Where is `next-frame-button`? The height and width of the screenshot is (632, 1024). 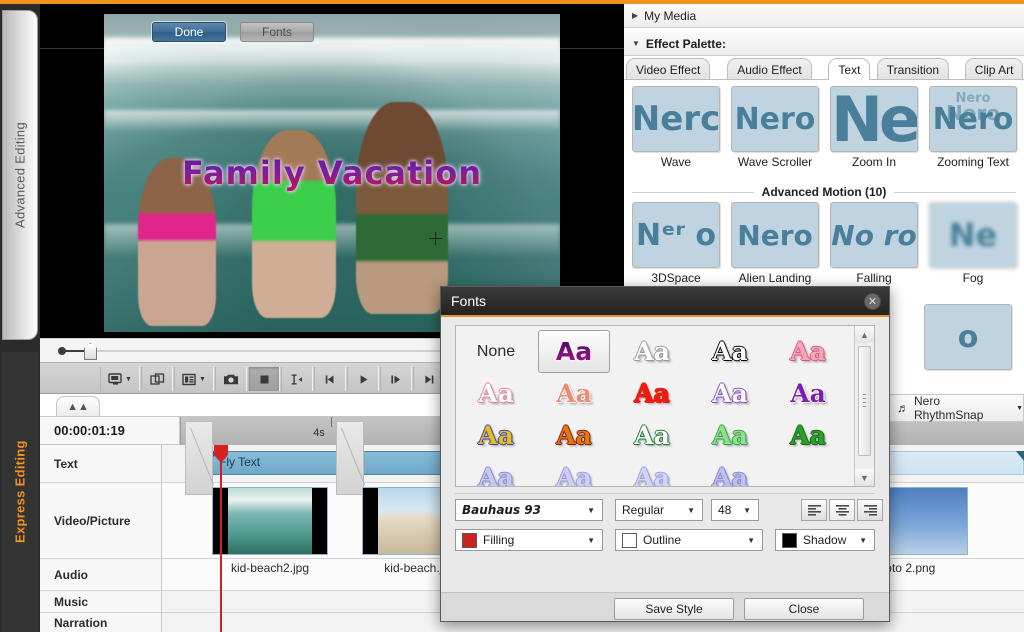 next-frame-button is located at coordinates (396, 379).